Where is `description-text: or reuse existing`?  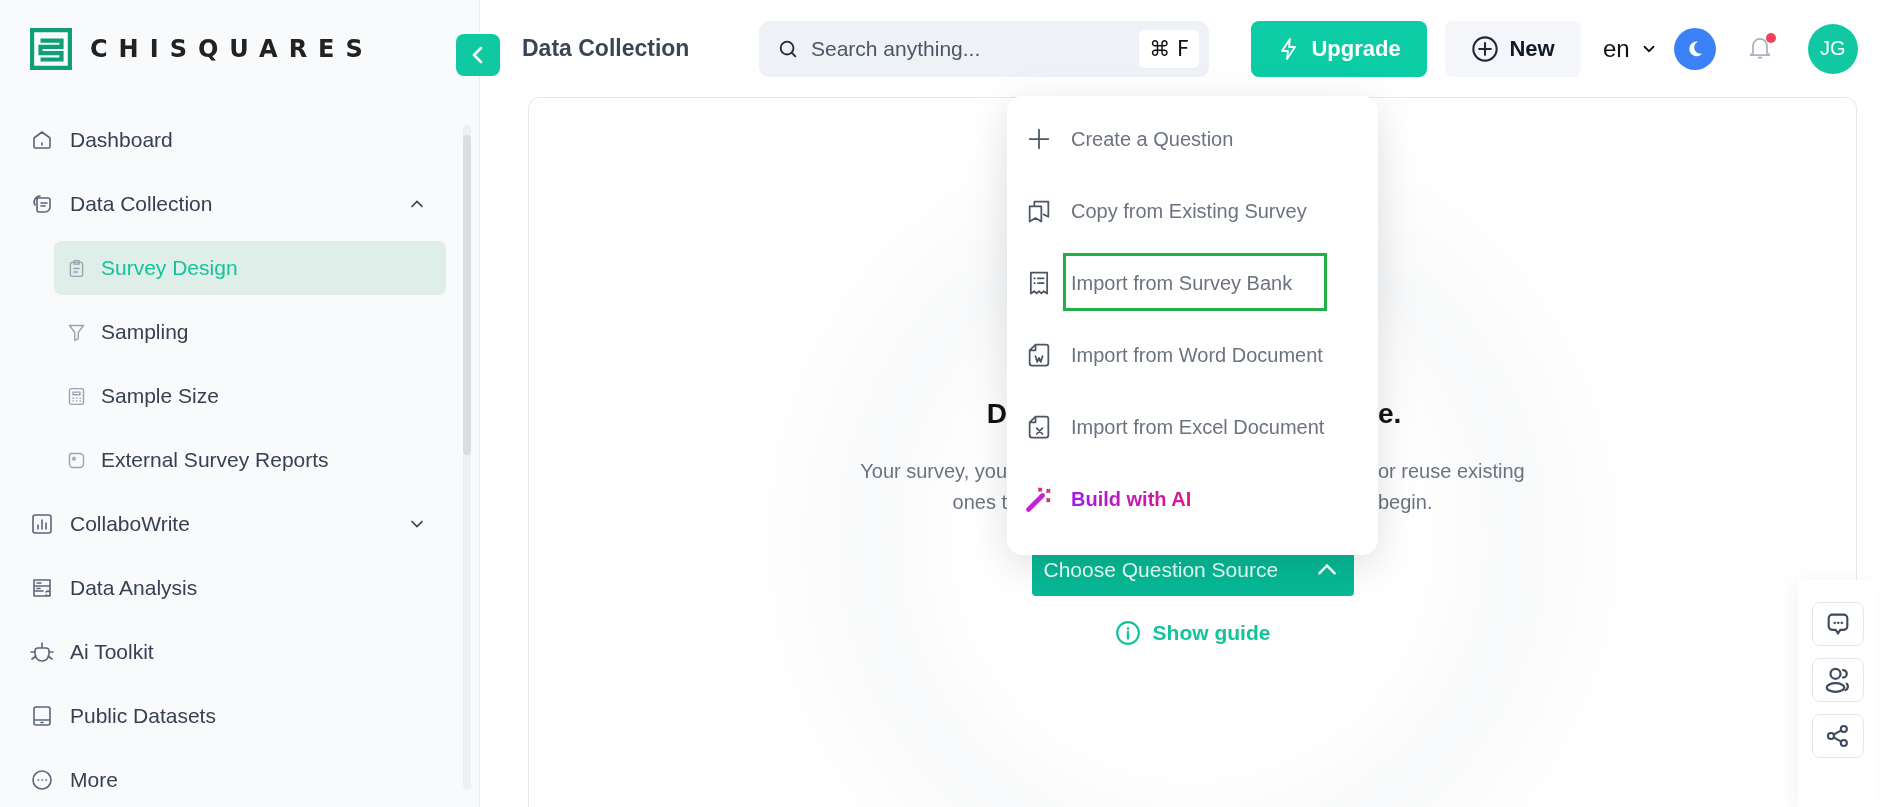 description-text: or reuse existing is located at coordinates (1452, 471).